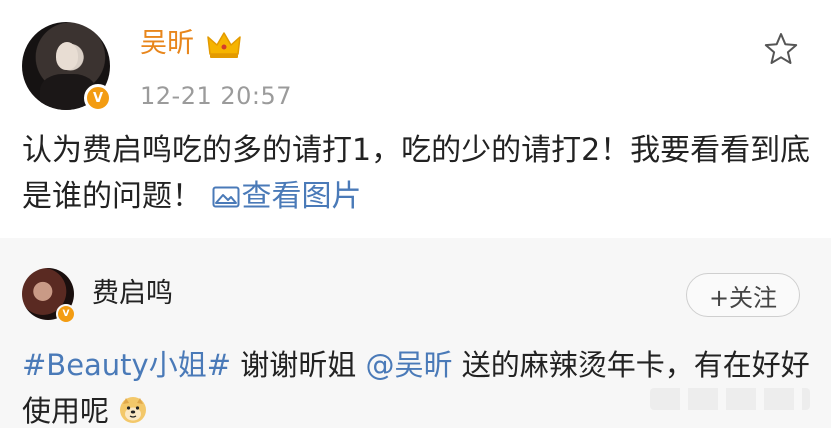  Describe the element at coordinates (298, 365) in the screenshot. I see `repost-text-a: 谢谢昕姐` at that location.